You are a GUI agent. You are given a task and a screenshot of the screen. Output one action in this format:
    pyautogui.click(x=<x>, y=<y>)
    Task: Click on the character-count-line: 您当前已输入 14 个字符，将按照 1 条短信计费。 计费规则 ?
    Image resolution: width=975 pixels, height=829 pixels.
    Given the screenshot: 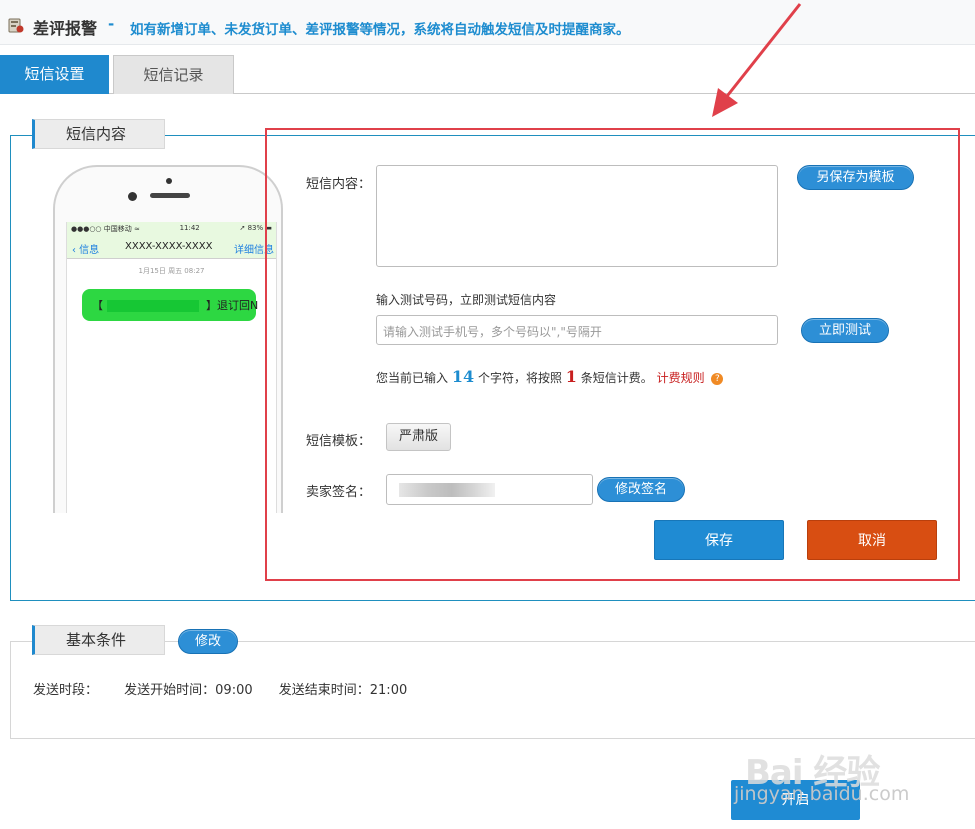 What is the action you would take?
    pyautogui.click(x=550, y=376)
    